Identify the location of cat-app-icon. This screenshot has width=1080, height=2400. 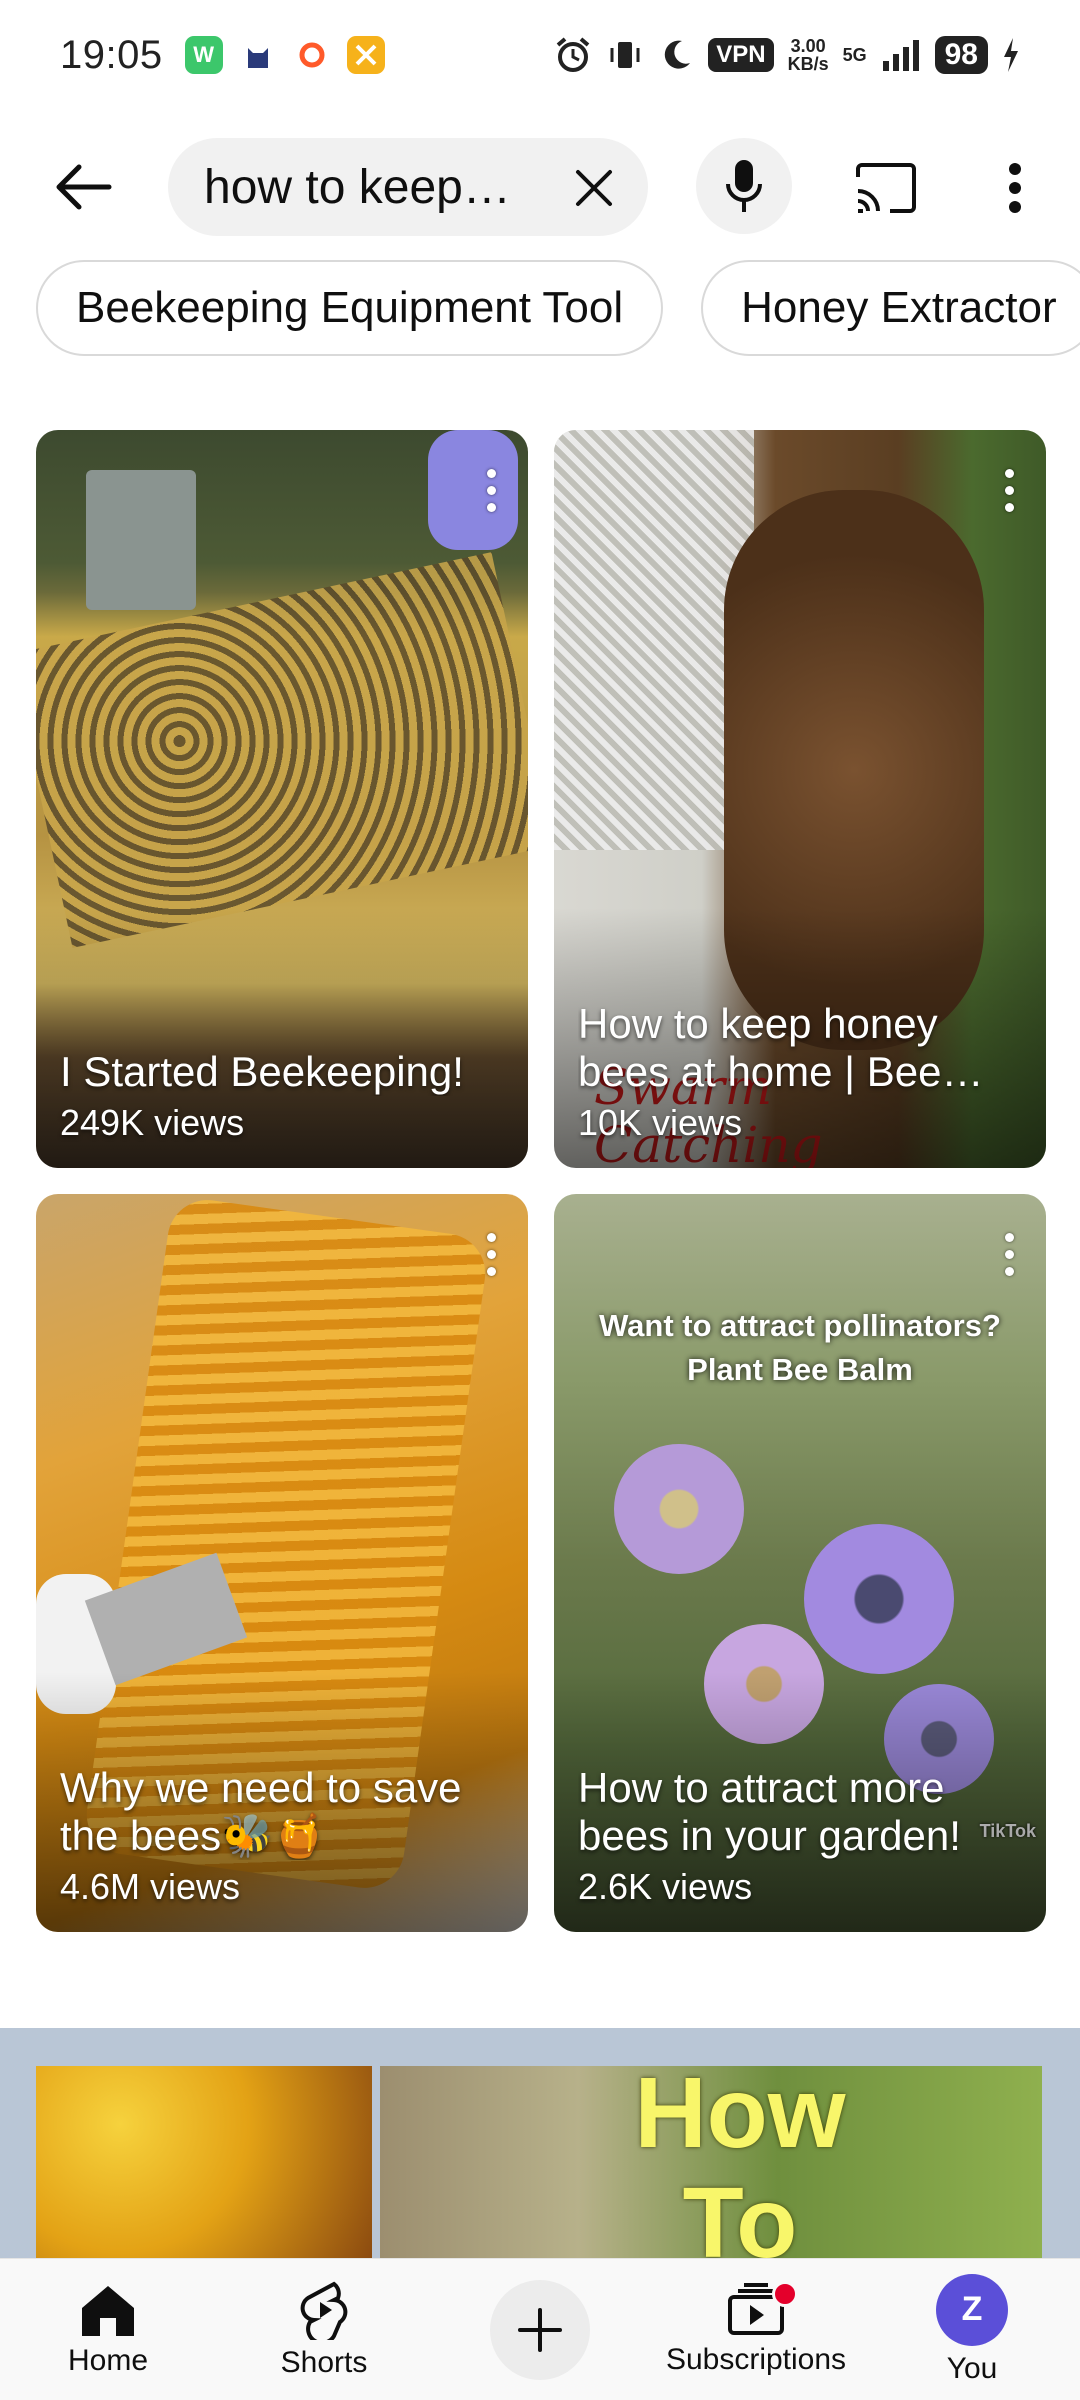
(257, 55).